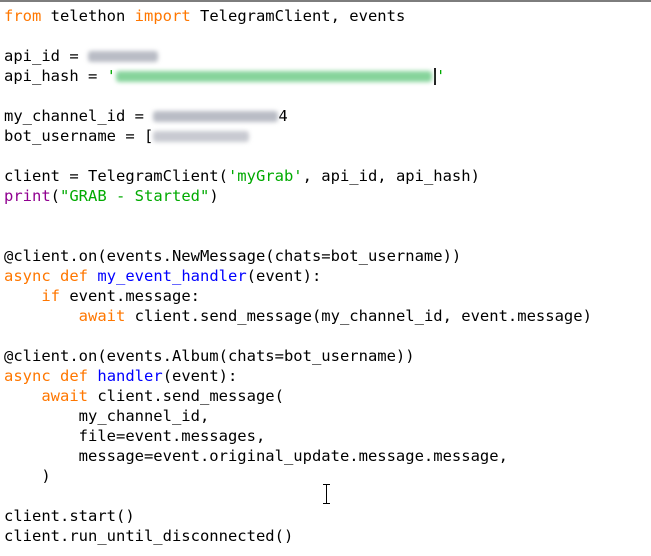 This screenshot has height=556, width=651. What do you see at coordinates (146, 116) in the screenshot?
I see `code-line: my_channel_id = 4` at bounding box center [146, 116].